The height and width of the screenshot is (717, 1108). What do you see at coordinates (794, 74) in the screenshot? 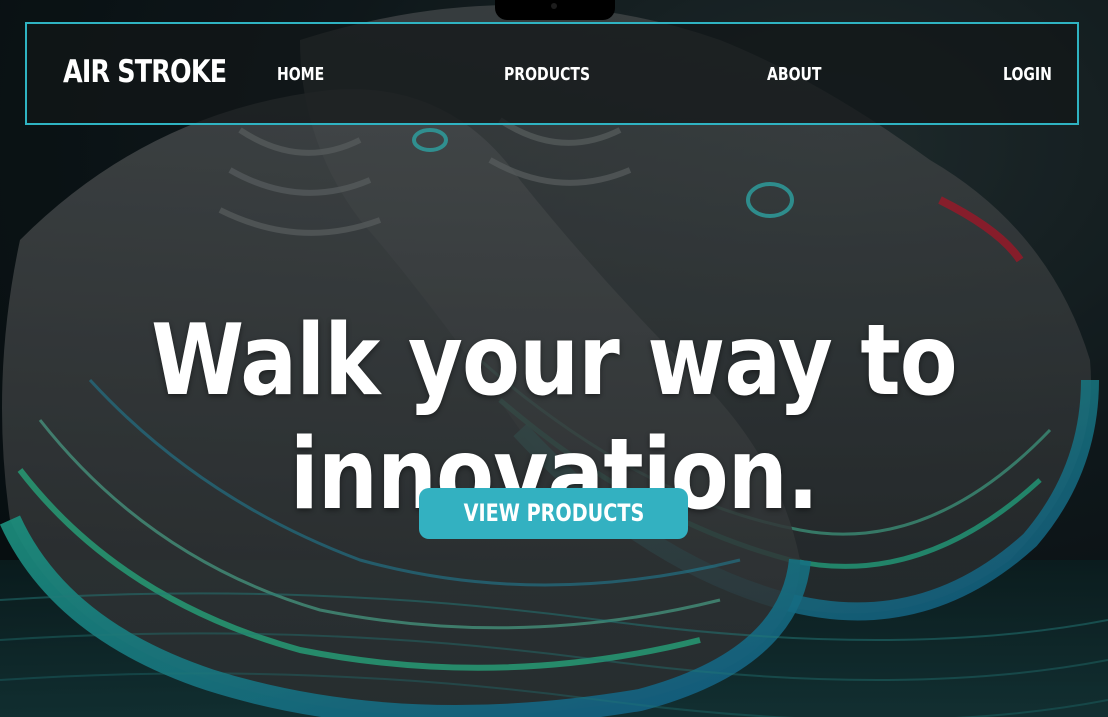
I see `nav-about-link: ABOUT` at bounding box center [794, 74].